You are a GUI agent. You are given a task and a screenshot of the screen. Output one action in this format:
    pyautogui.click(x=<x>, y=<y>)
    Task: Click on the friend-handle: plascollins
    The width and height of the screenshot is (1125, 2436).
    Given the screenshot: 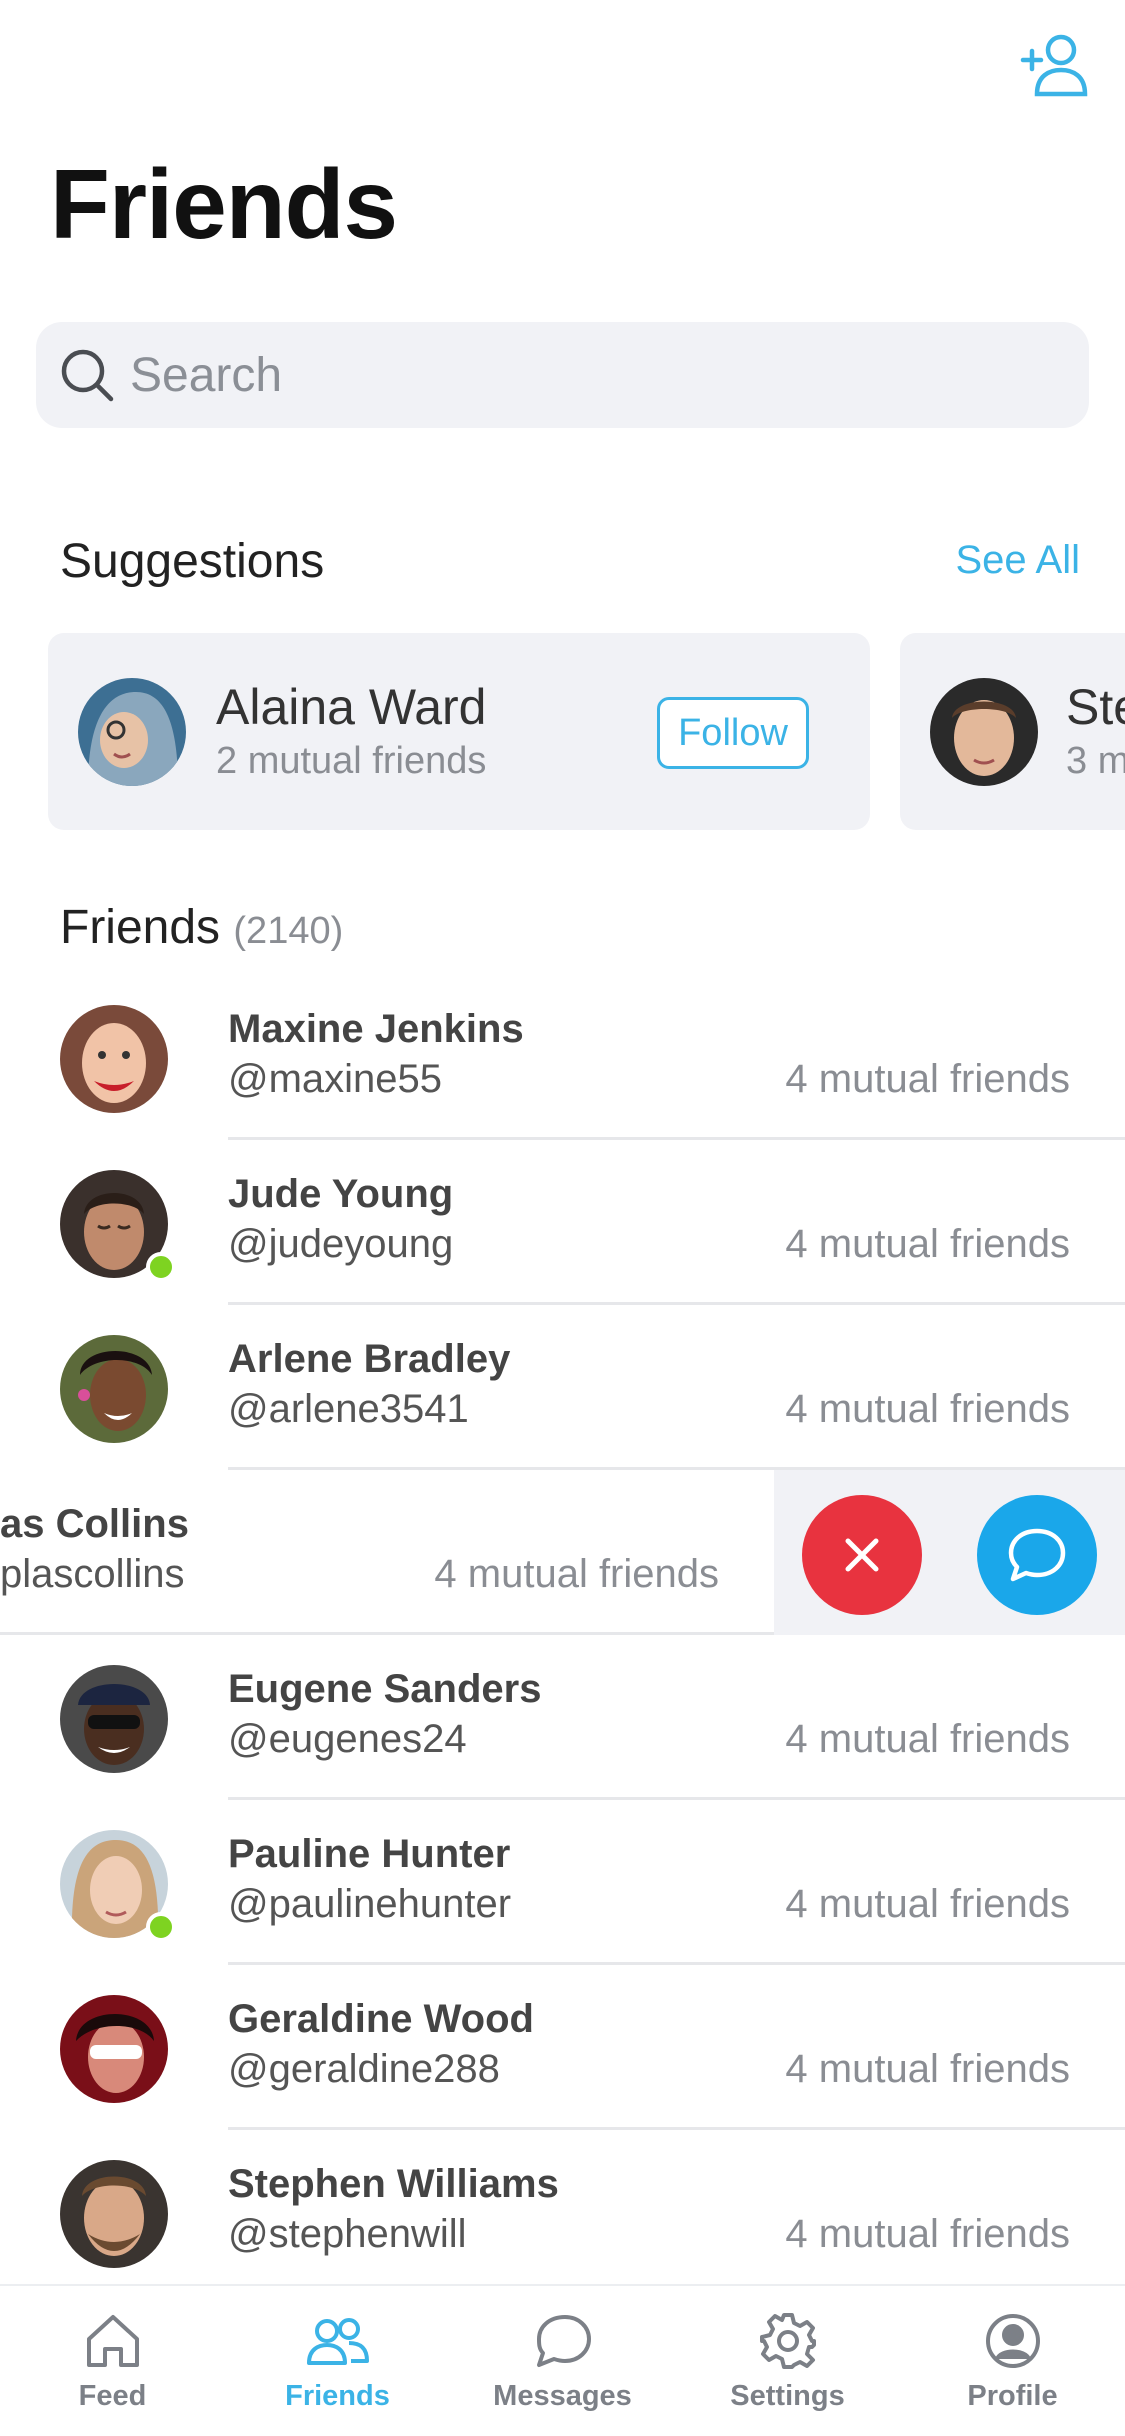 What is the action you would take?
    pyautogui.click(x=92, y=1574)
    